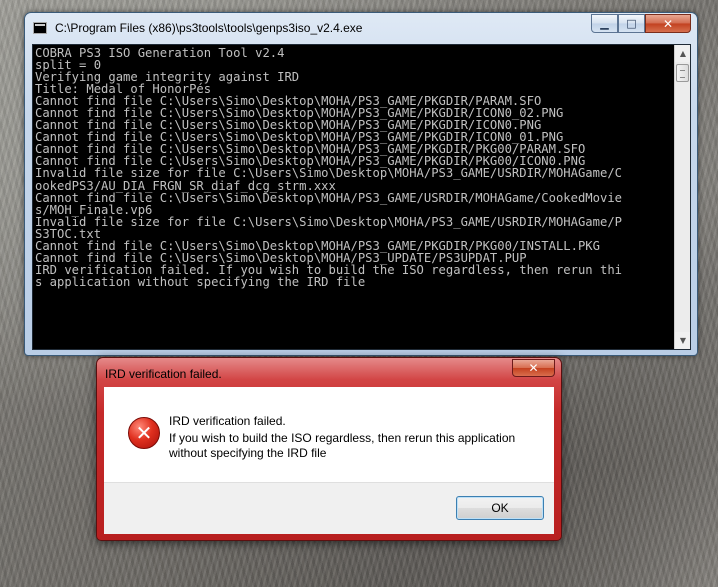 The image size is (718, 587). I want to click on dialog-title: IRD verification failed., so click(163, 374).